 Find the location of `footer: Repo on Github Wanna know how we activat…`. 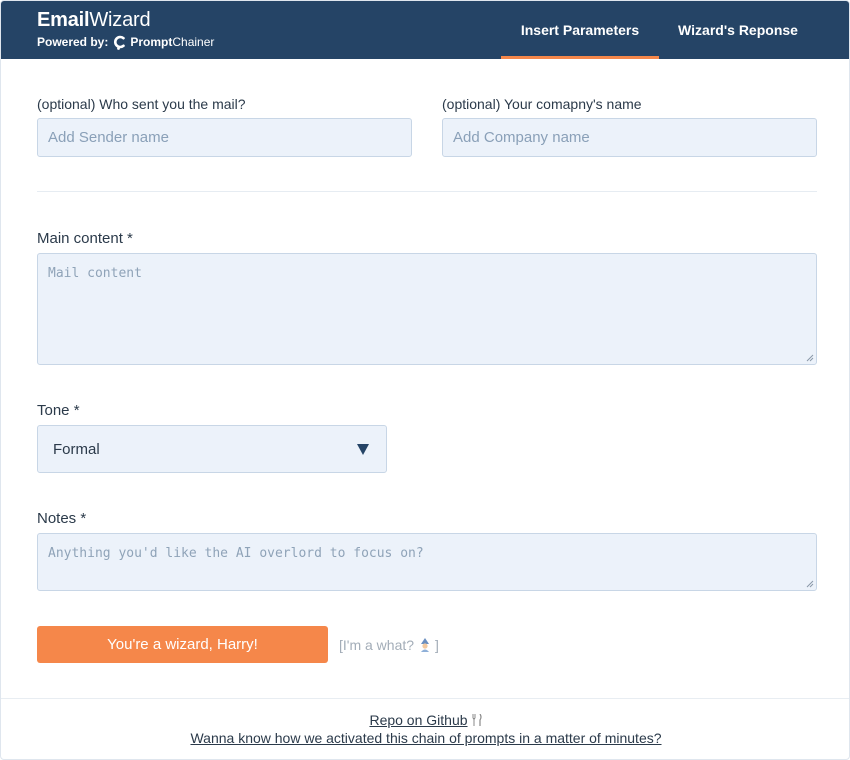

footer: Repo on Github Wanna know how we activat… is located at coordinates (425, 728).